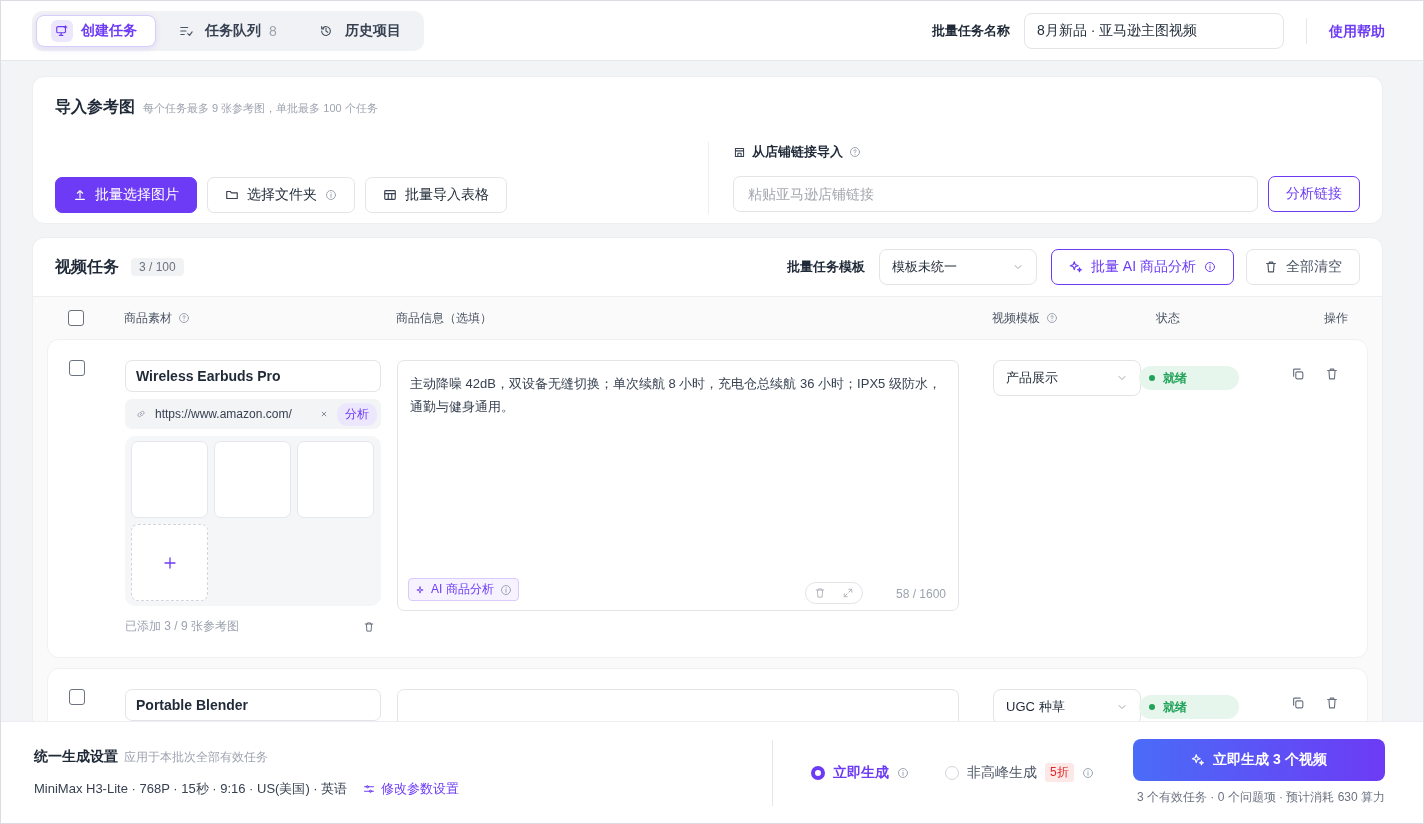  I want to click on table-icon, so click(390, 195).